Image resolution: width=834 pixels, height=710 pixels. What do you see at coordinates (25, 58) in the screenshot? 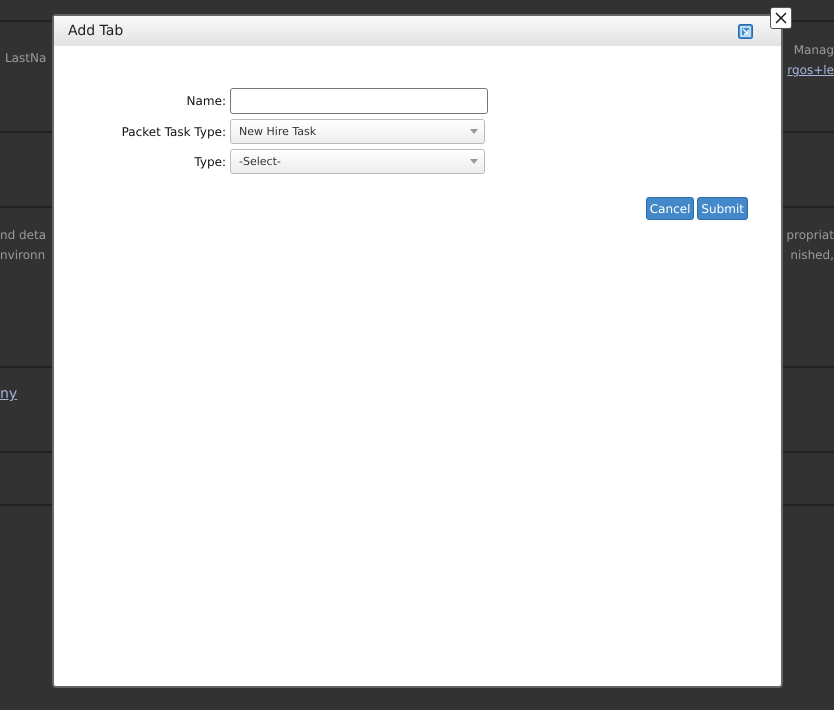
I see `column-header: LastNa` at bounding box center [25, 58].